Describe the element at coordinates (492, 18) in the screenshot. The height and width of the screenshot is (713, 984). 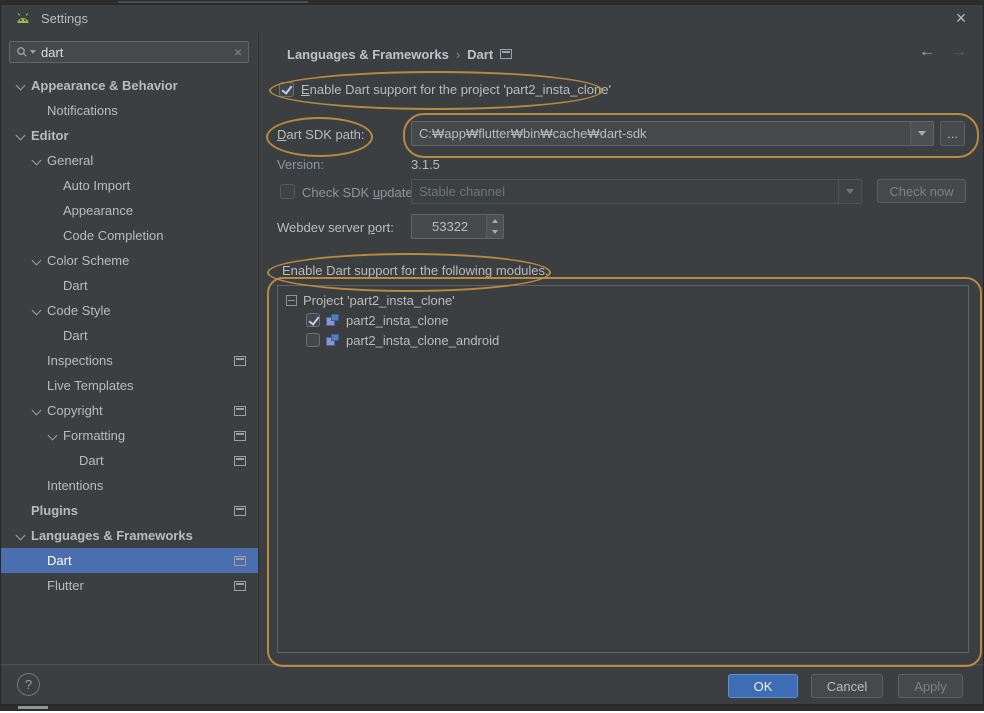
I see `dialog-titlebar: Settings ×` at that location.